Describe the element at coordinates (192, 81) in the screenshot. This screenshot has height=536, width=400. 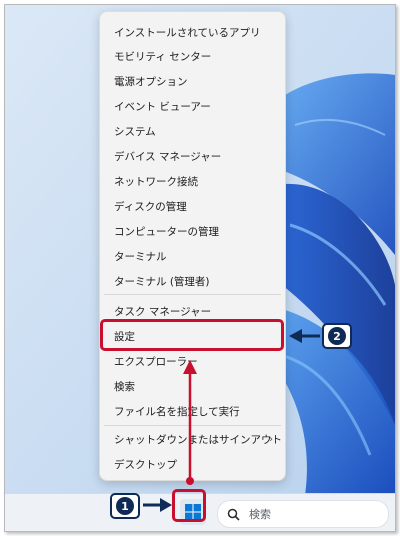
I see `menu-item-power-options: 電源オプション` at that location.